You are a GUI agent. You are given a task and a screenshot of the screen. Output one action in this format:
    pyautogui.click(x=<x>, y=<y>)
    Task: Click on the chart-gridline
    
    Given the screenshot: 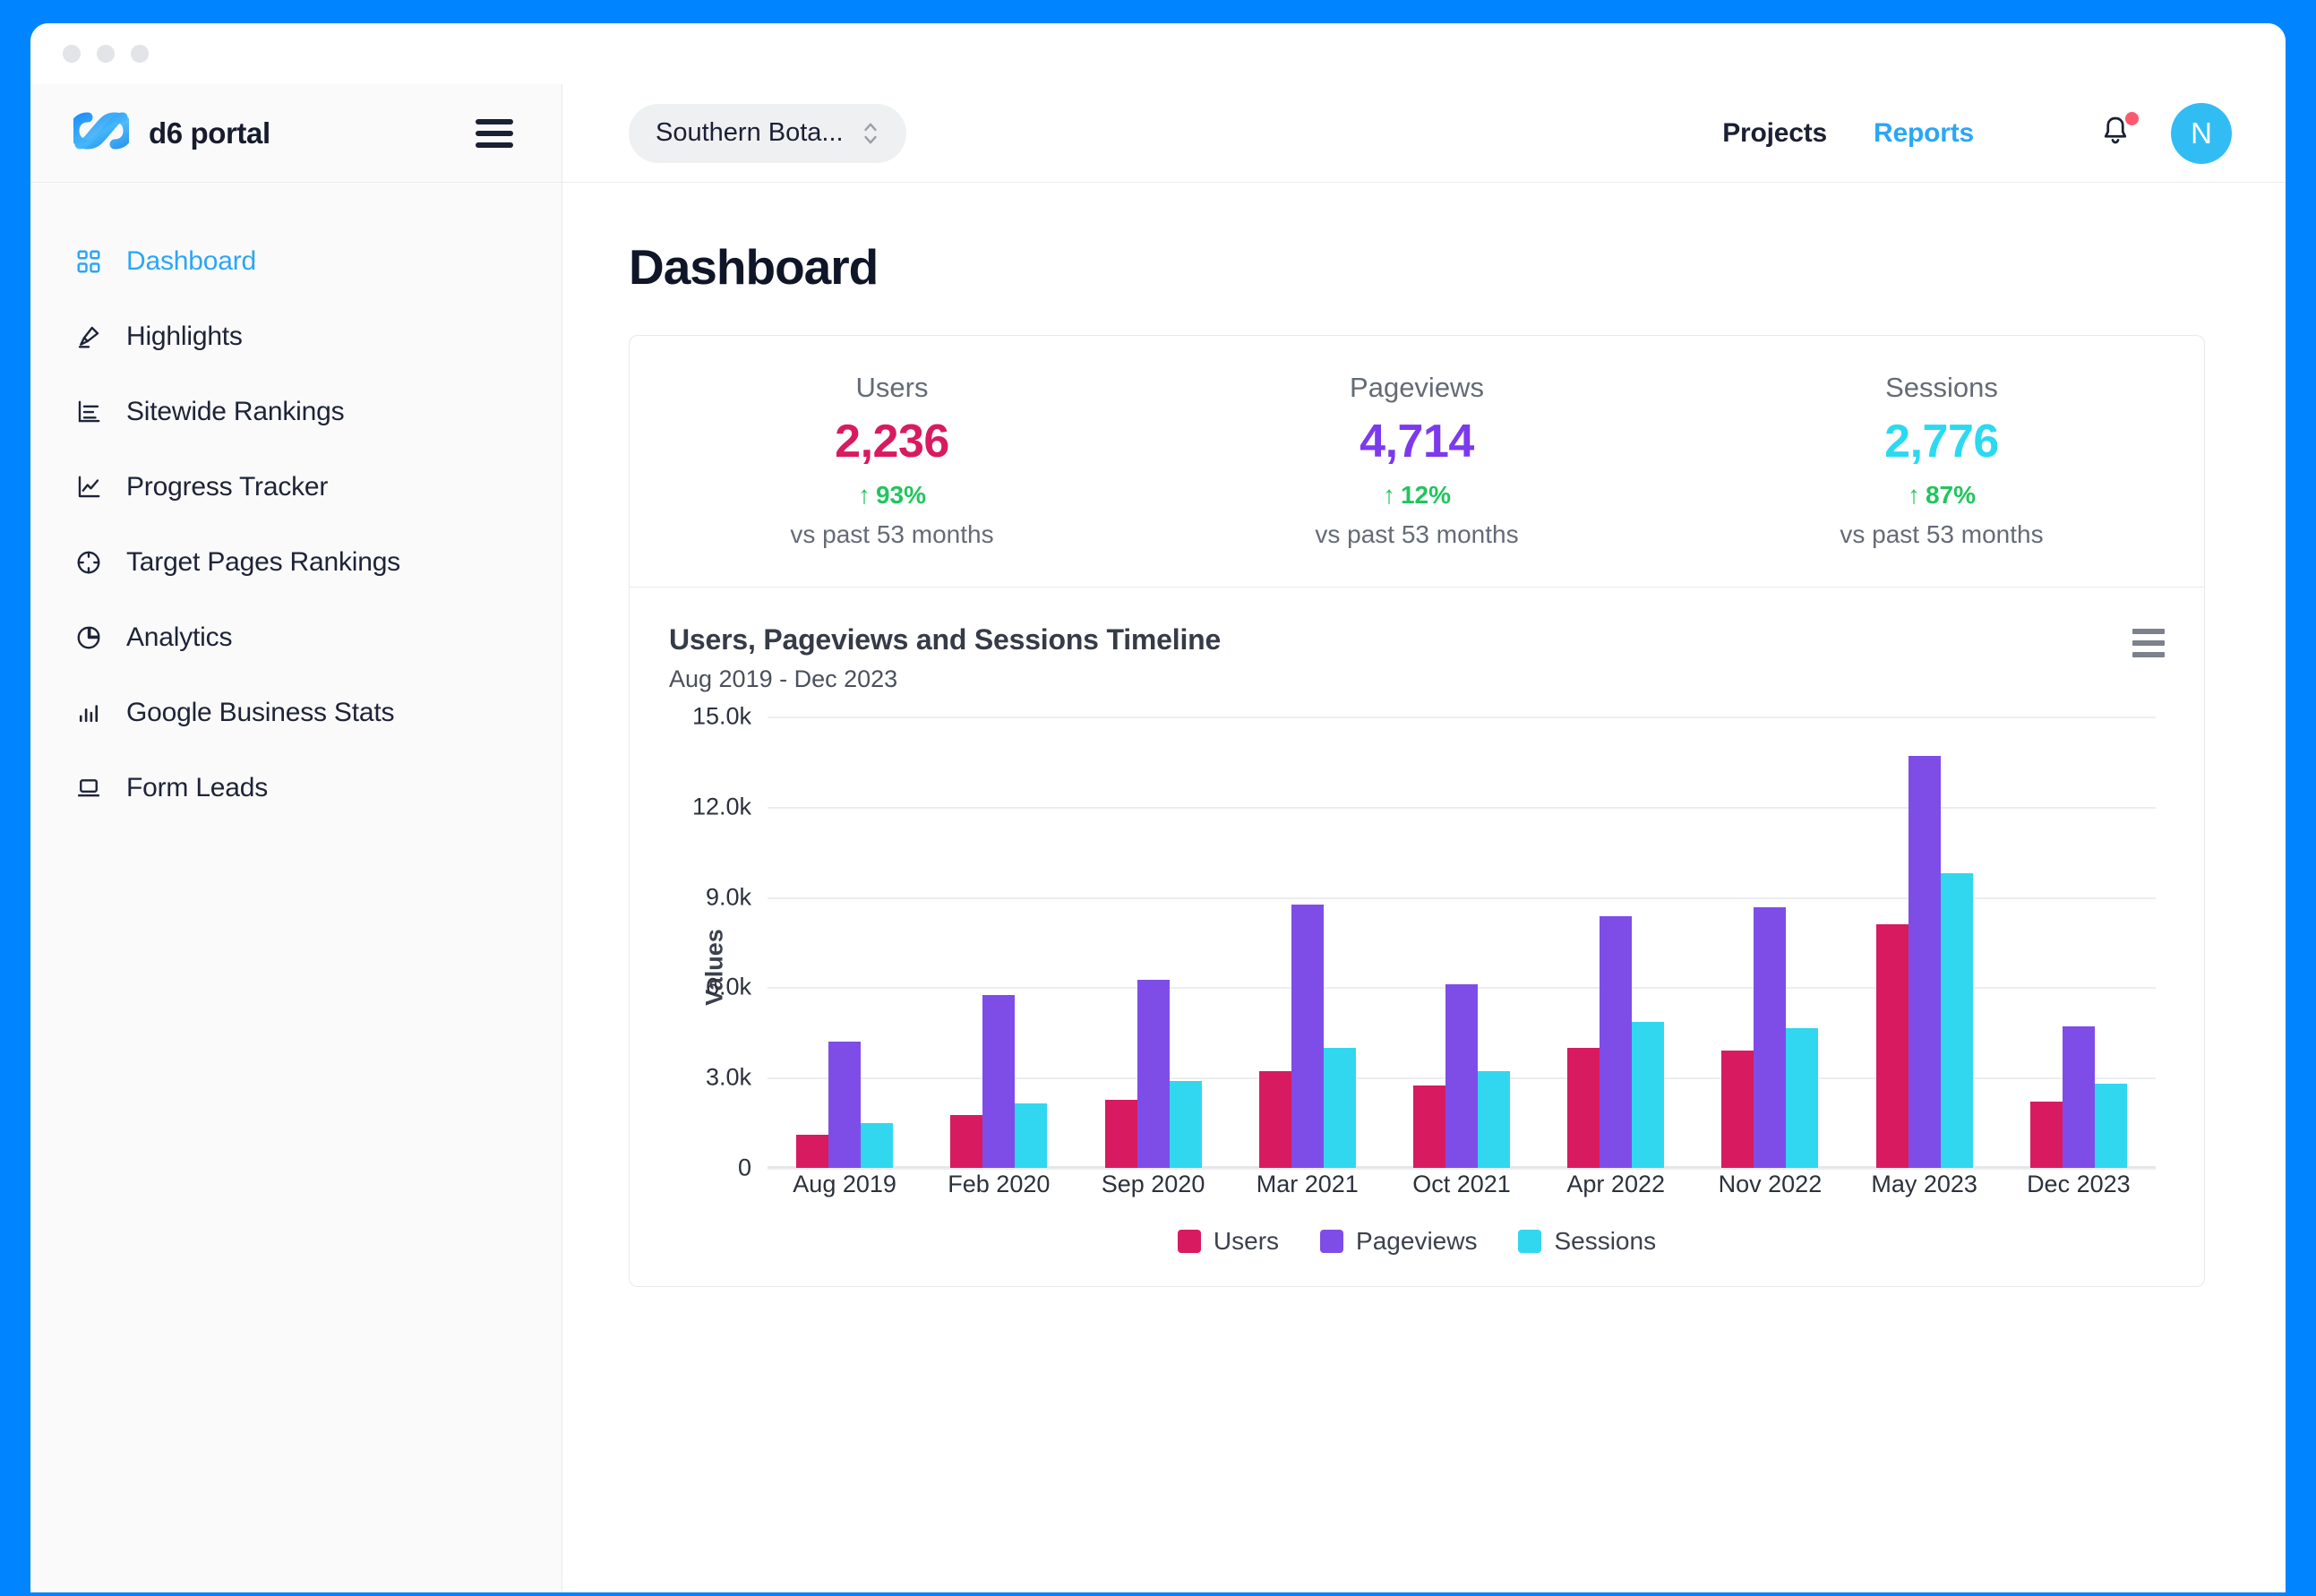 What is the action you would take?
    pyautogui.click(x=1462, y=1169)
    